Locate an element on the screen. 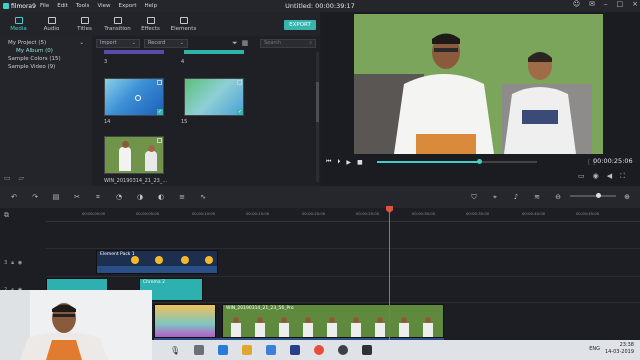 The width and height of the screenshot is (640, 360). shield-icon: ⛉ is located at coordinates (474, 197).